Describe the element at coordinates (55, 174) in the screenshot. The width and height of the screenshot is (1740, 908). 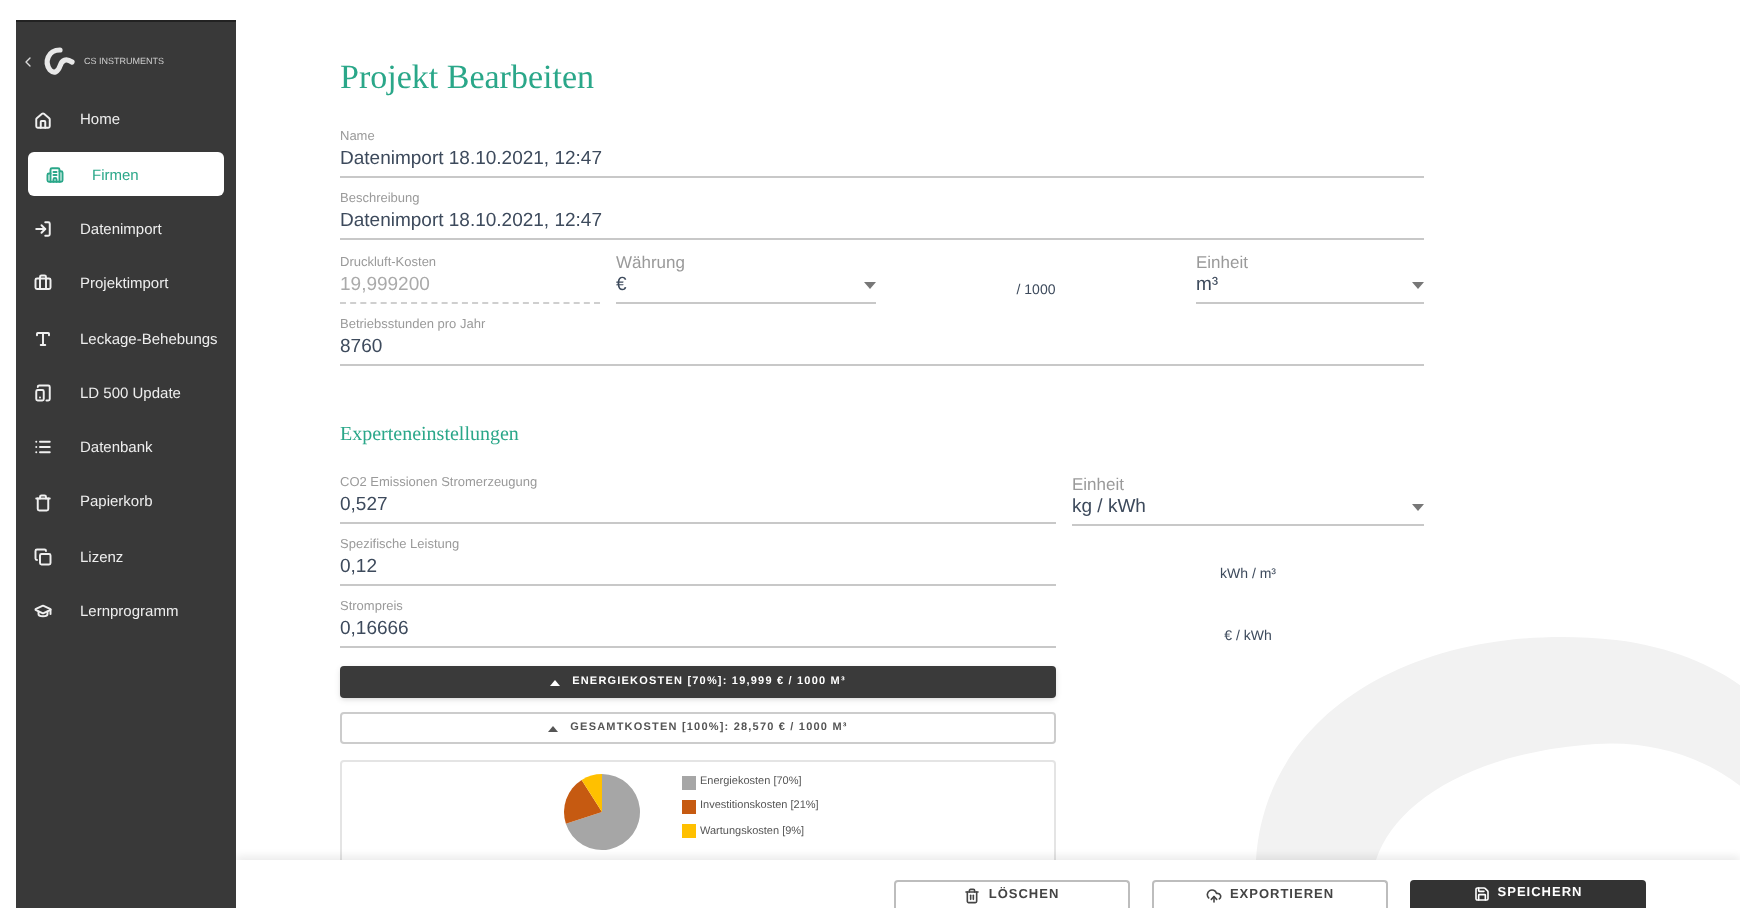
I see `buildings-icon` at that location.